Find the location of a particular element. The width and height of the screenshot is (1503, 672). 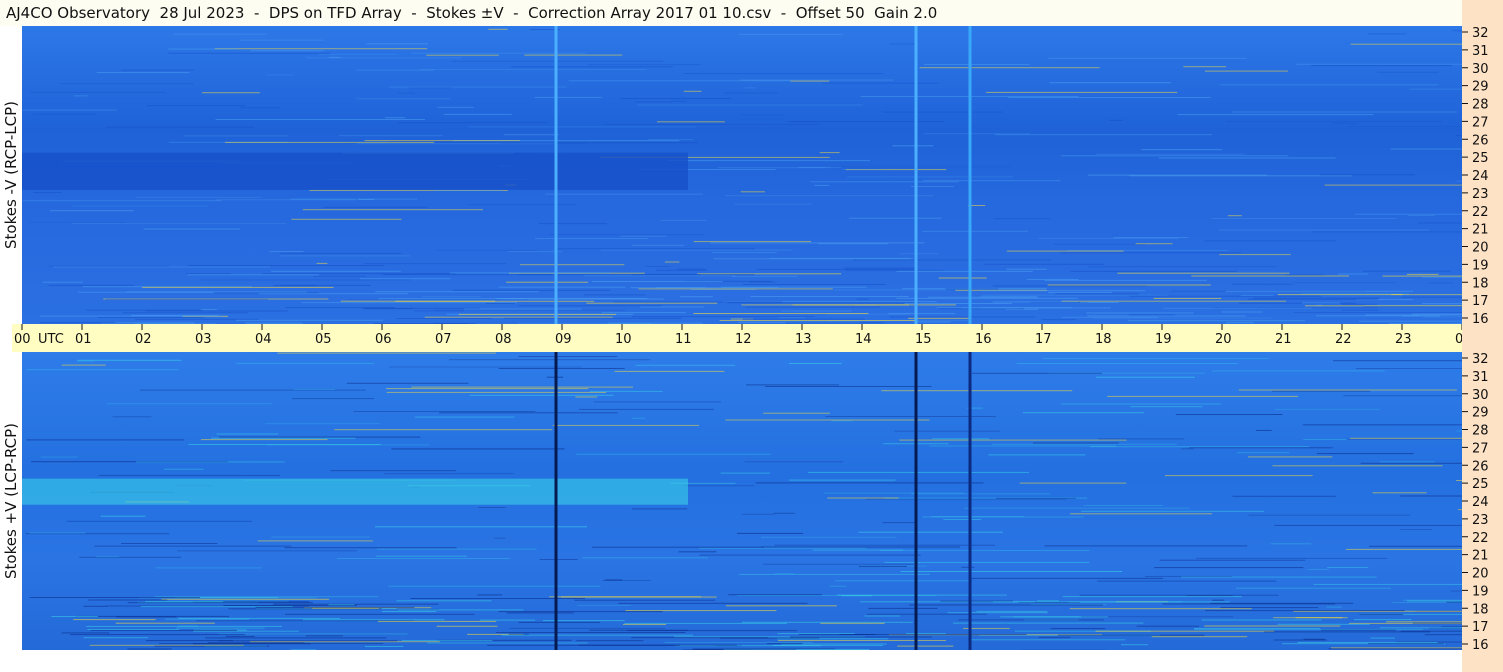

freq-tick-label: 19 is located at coordinates (1480, 265).